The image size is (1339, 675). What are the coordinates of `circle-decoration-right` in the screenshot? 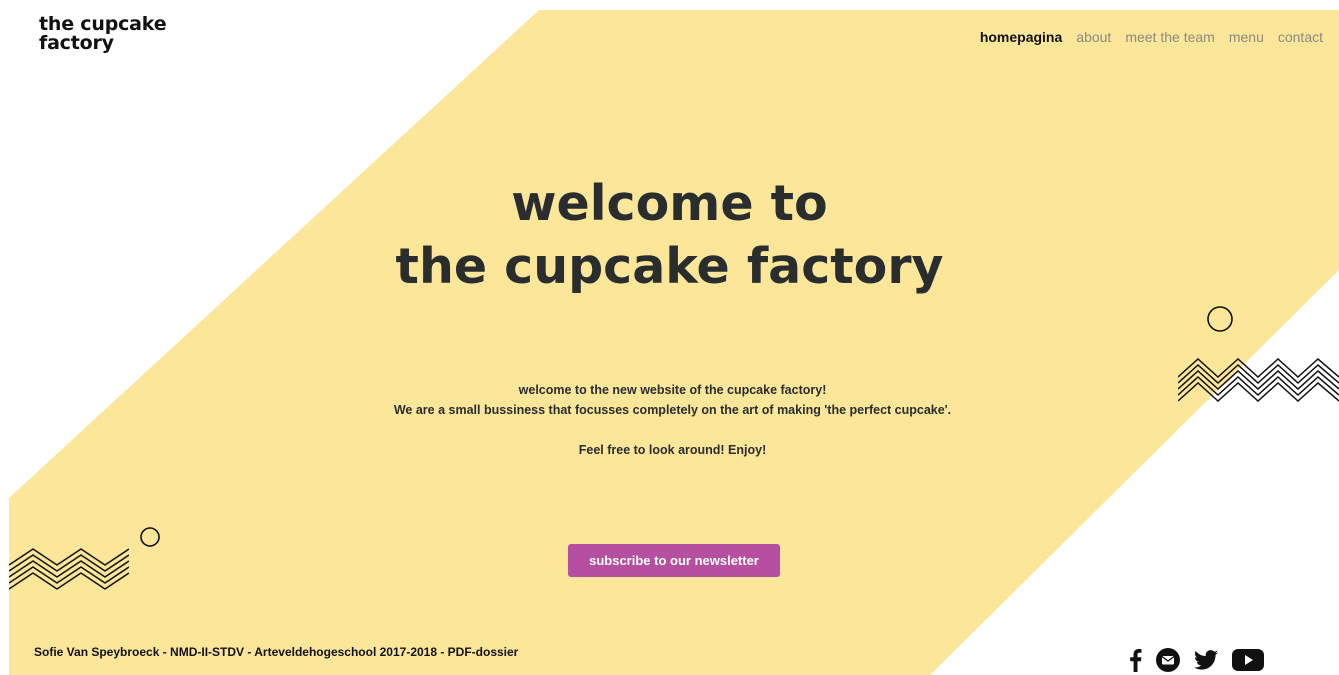 It's located at (1220, 319).